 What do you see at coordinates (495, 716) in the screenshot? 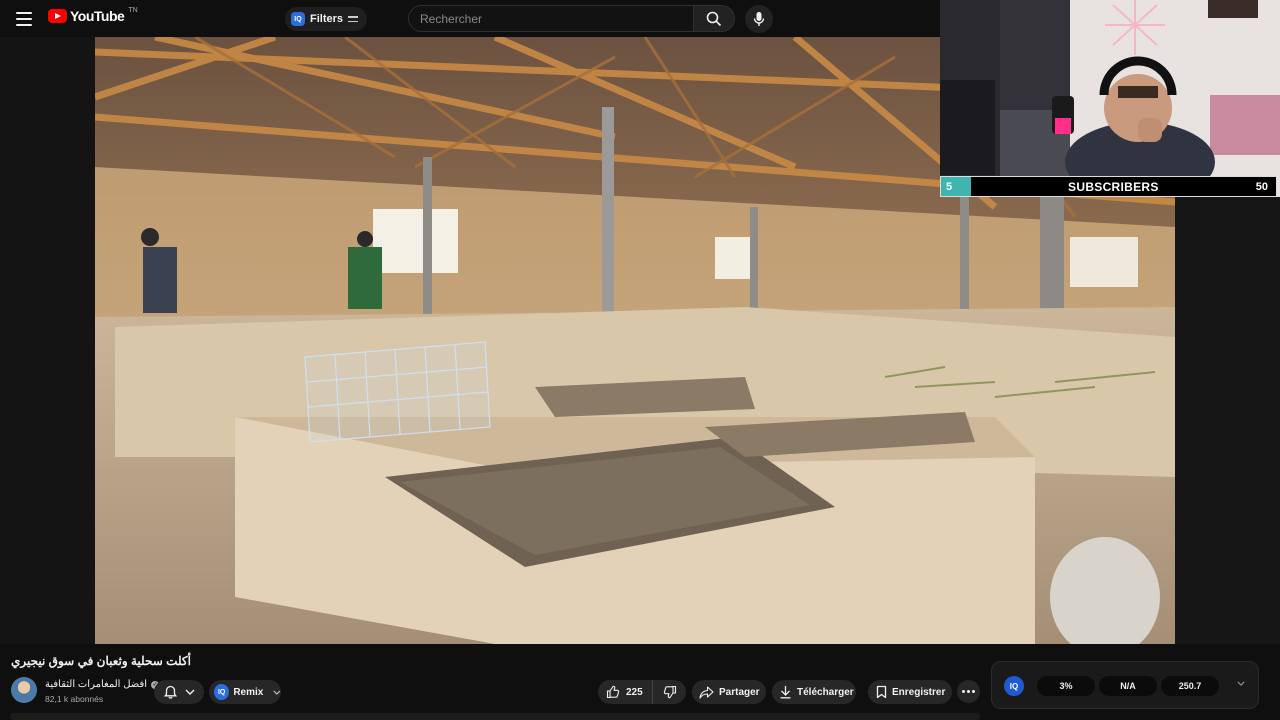
I see `bottom-scroll-track` at bounding box center [495, 716].